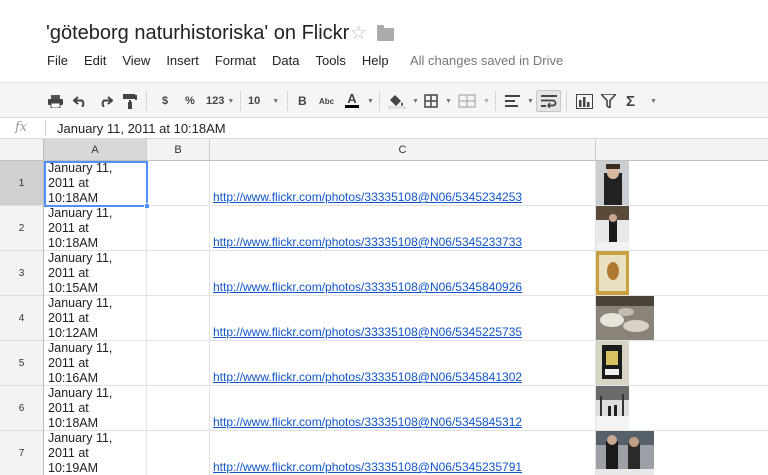 The image size is (768, 475). I want to click on paint-format-icon, so click(130, 101).